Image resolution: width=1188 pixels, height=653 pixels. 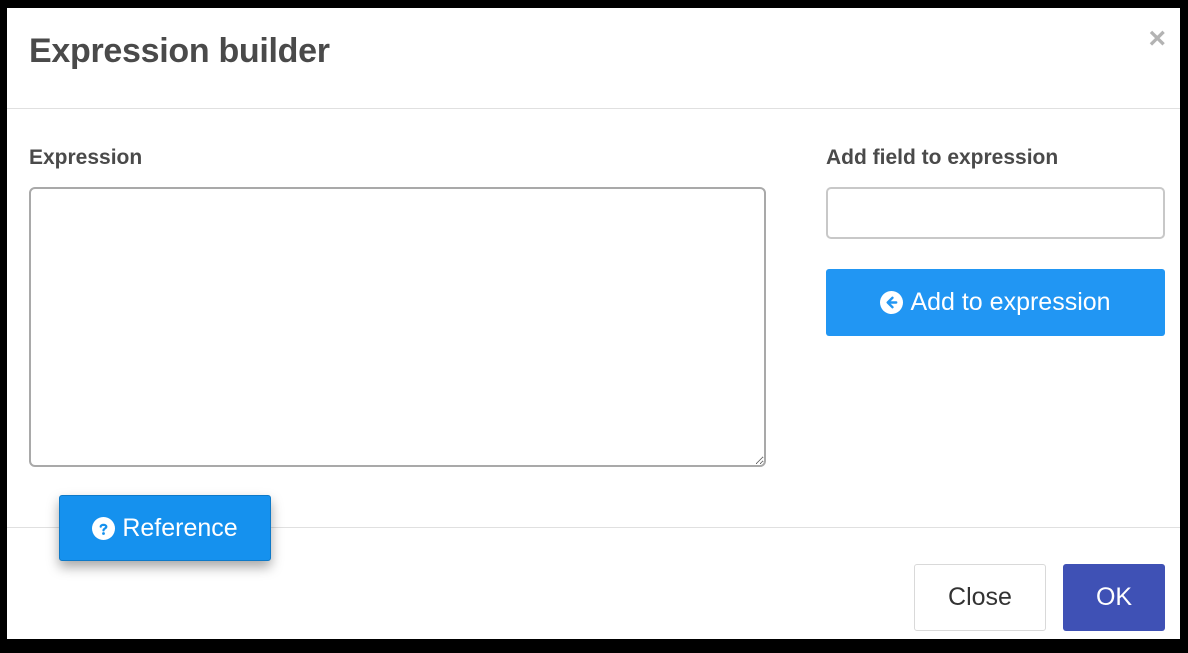 I want to click on reference-button: Reference, so click(x=165, y=528).